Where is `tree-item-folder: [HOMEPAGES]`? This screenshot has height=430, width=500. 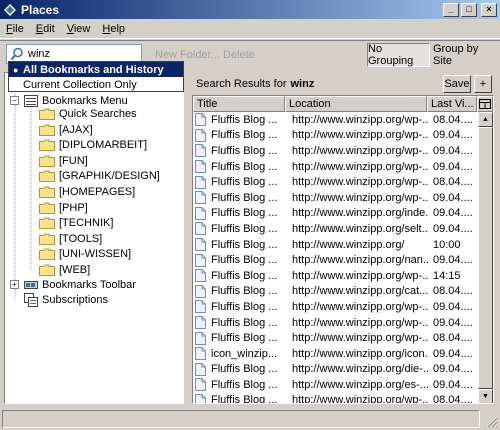 tree-item-folder: [HOMEPAGES] is located at coordinates (87, 192).